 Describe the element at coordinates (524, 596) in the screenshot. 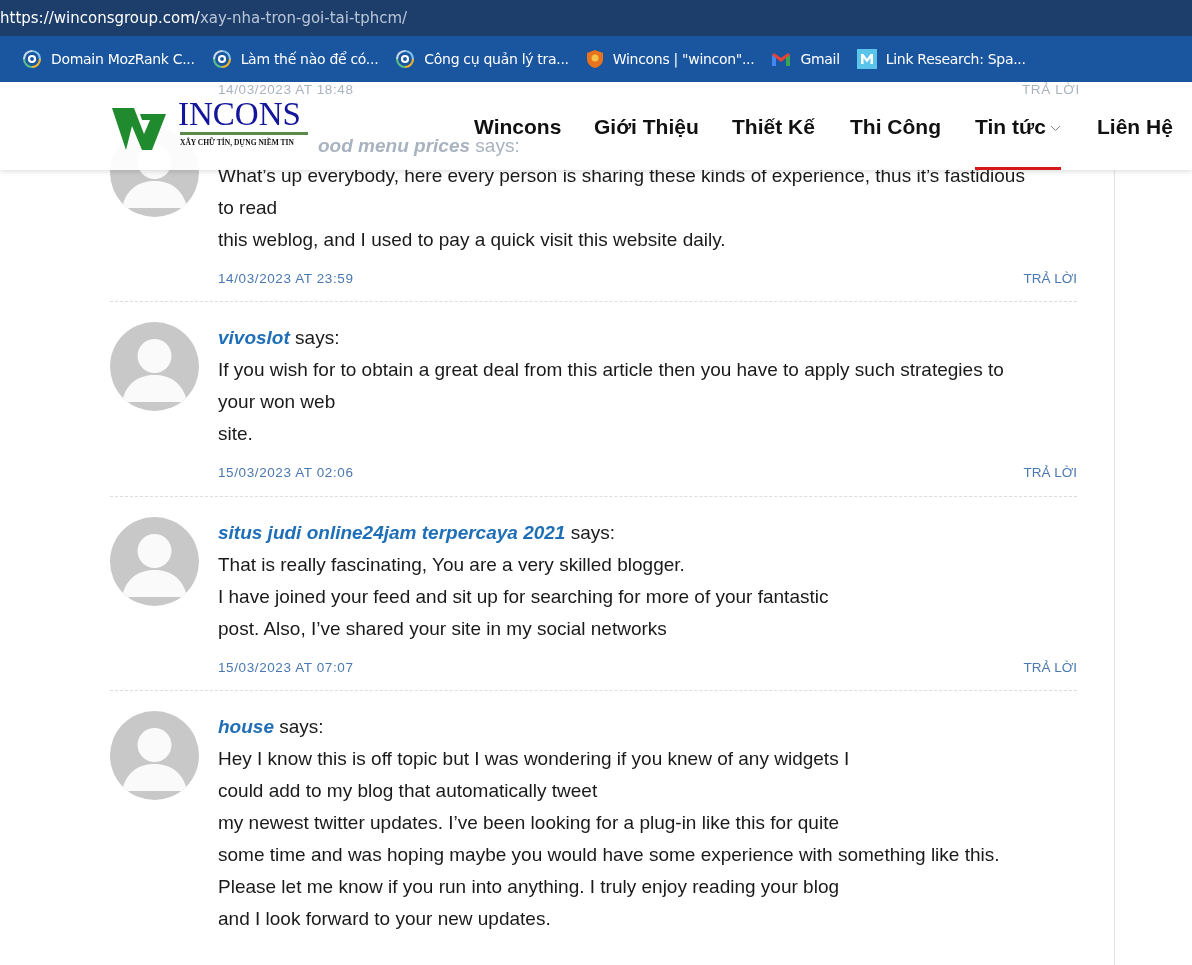

I see `comment-text: That is really fascinating, You are a very skilled blogger. I have joined your feed and sit up for searching for more of your fantastic post. Also, I’ve shared your site in my social networks` at that location.